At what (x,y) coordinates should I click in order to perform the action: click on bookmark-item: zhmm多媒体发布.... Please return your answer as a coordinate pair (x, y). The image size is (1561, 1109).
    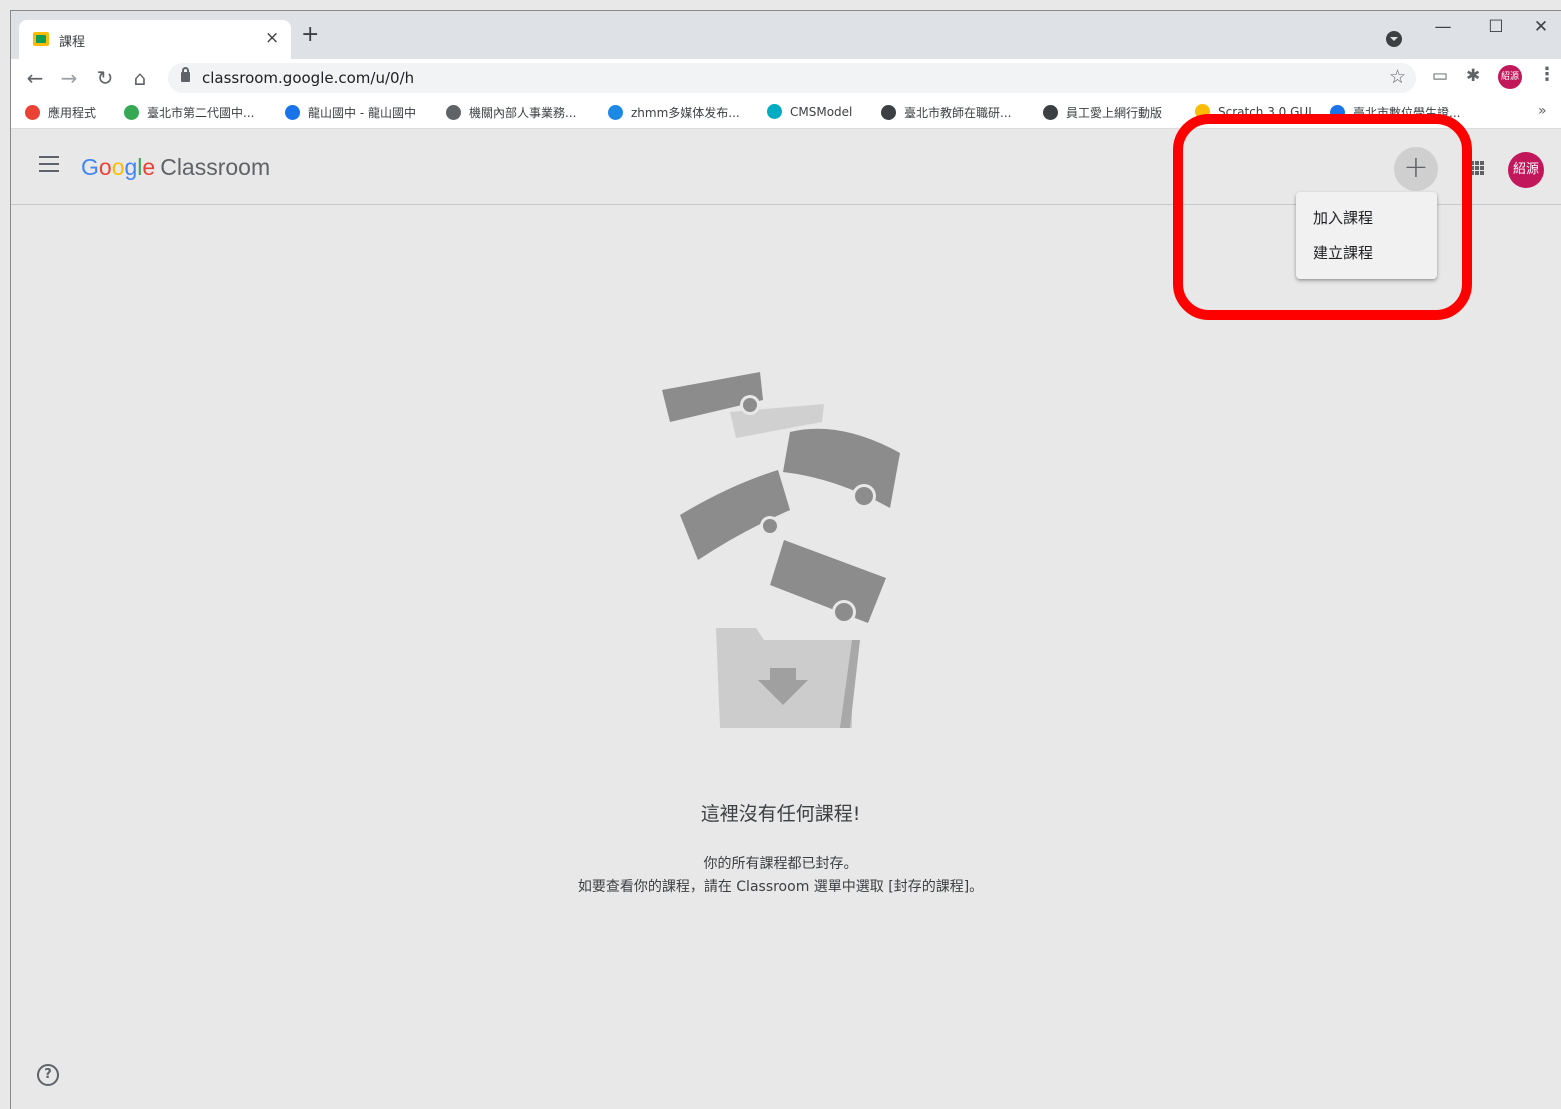
    Looking at the image, I should click on (674, 112).